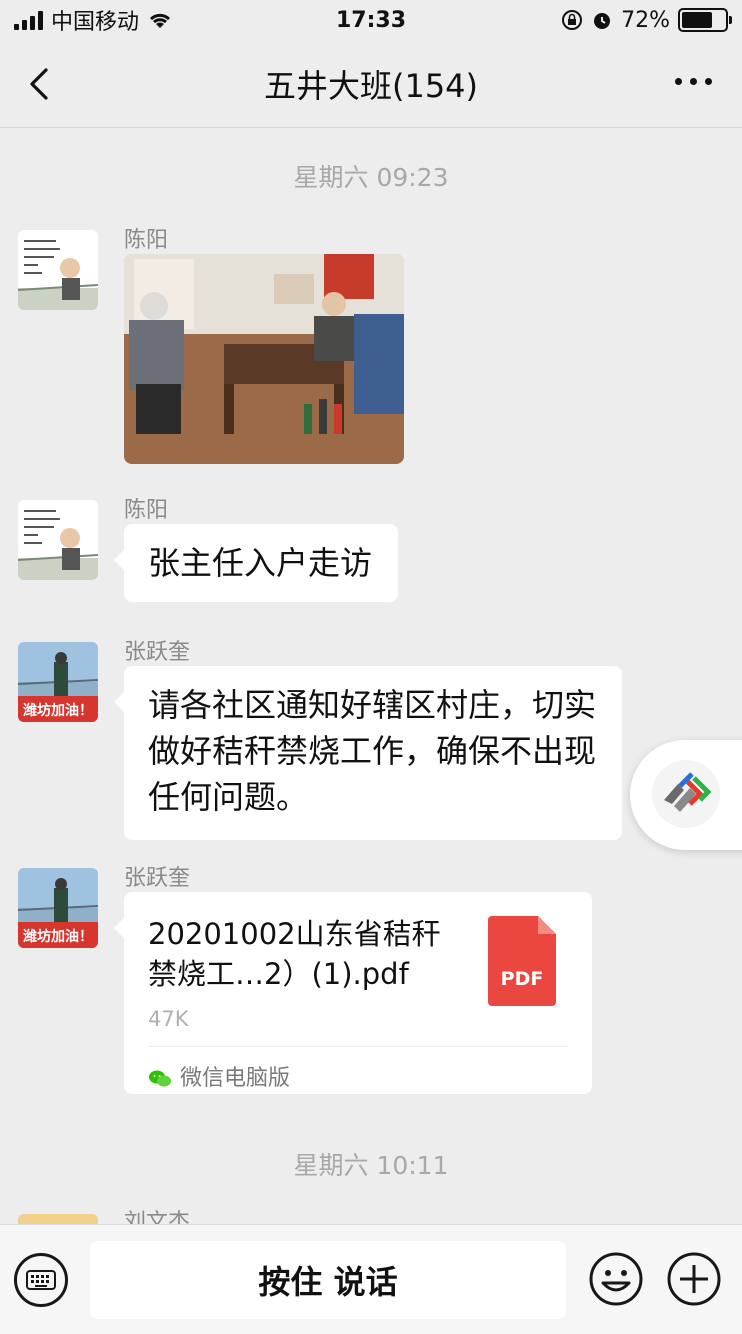 The width and height of the screenshot is (742, 1334). What do you see at coordinates (235, 1078) in the screenshot?
I see `source-label: 微信电脑版` at bounding box center [235, 1078].